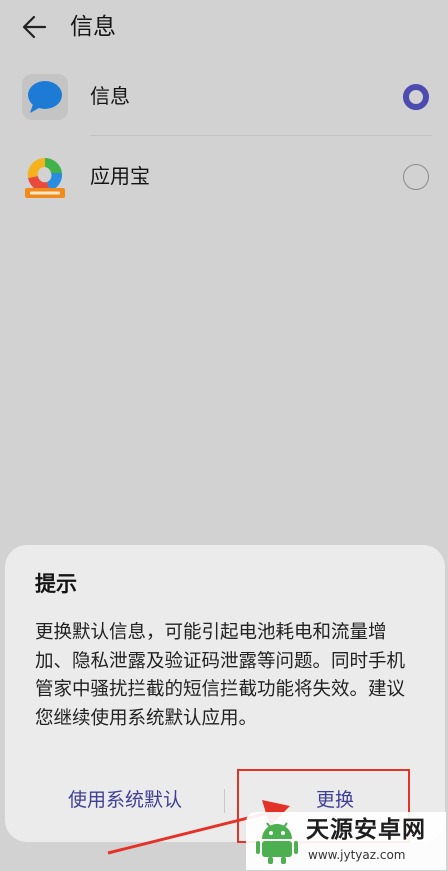  What do you see at coordinates (45, 97) in the screenshot?
I see `messages-app-icon` at bounding box center [45, 97].